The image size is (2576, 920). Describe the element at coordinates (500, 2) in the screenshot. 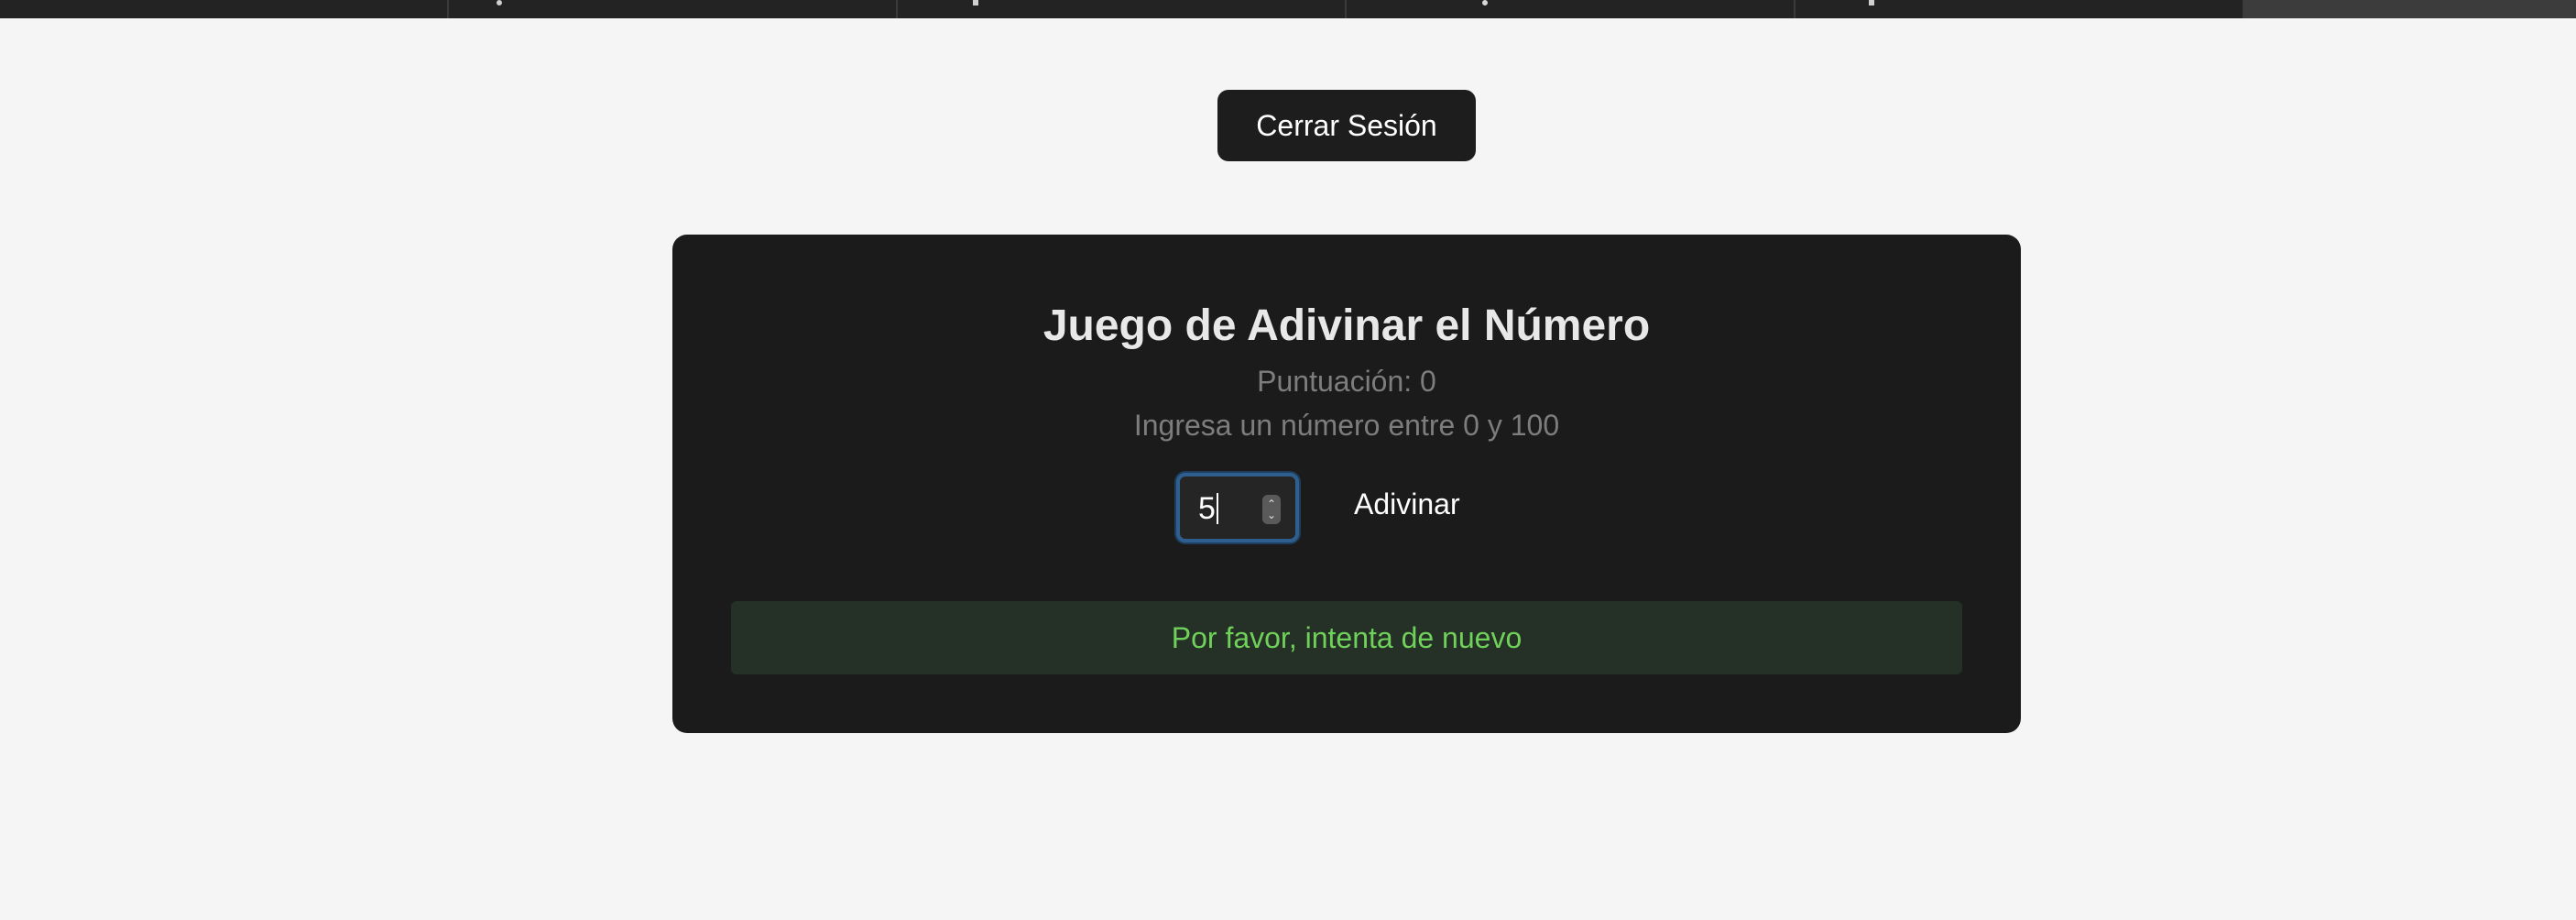

I see `circle-icon` at that location.